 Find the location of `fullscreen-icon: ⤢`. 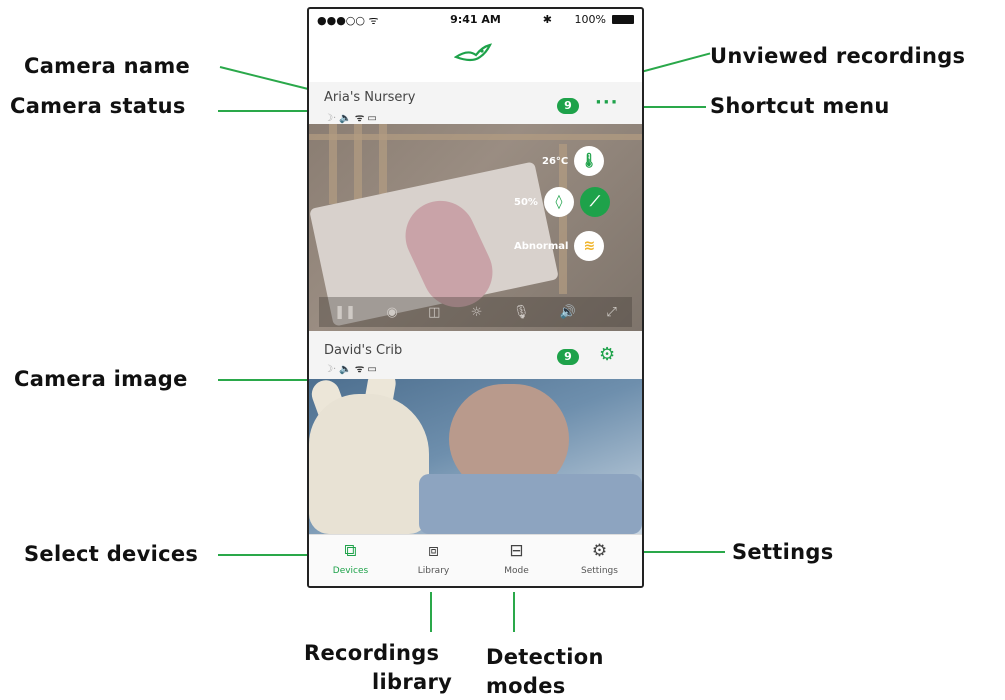

fullscreen-icon: ⤢ is located at coordinates (611, 312).